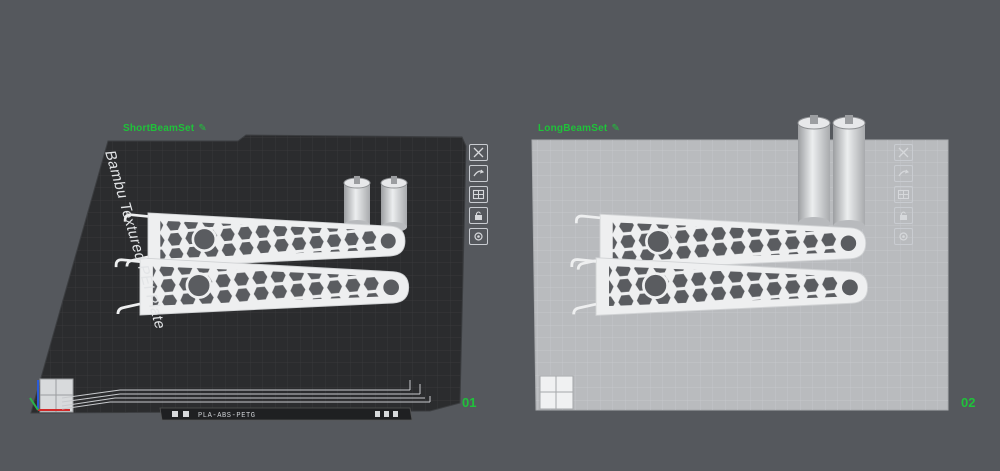 The image size is (1000, 471). I want to click on plate-name-02: LongBeamSet ✎, so click(579, 128).